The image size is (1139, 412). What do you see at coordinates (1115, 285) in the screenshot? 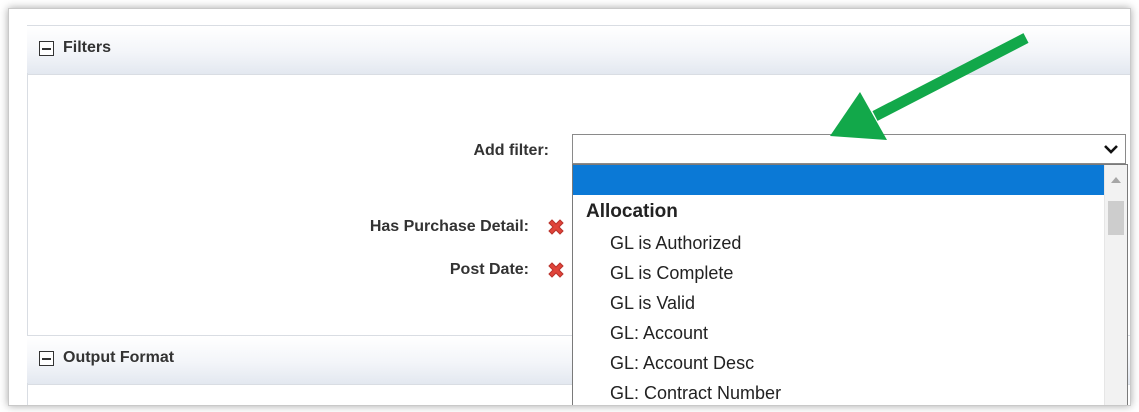
I see `dropdown-scrollbar` at bounding box center [1115, 285].